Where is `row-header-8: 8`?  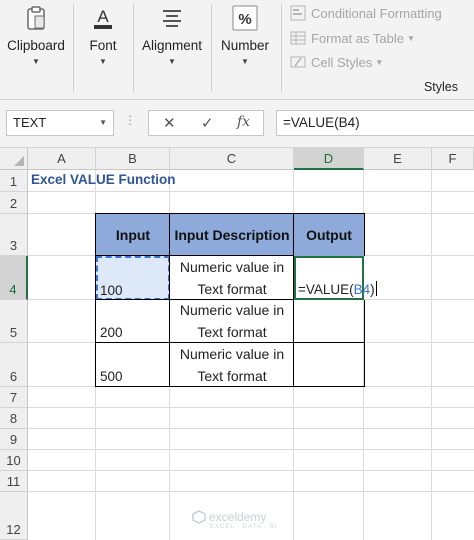
row-header-8: 8 is located at coordinates (14, 418).